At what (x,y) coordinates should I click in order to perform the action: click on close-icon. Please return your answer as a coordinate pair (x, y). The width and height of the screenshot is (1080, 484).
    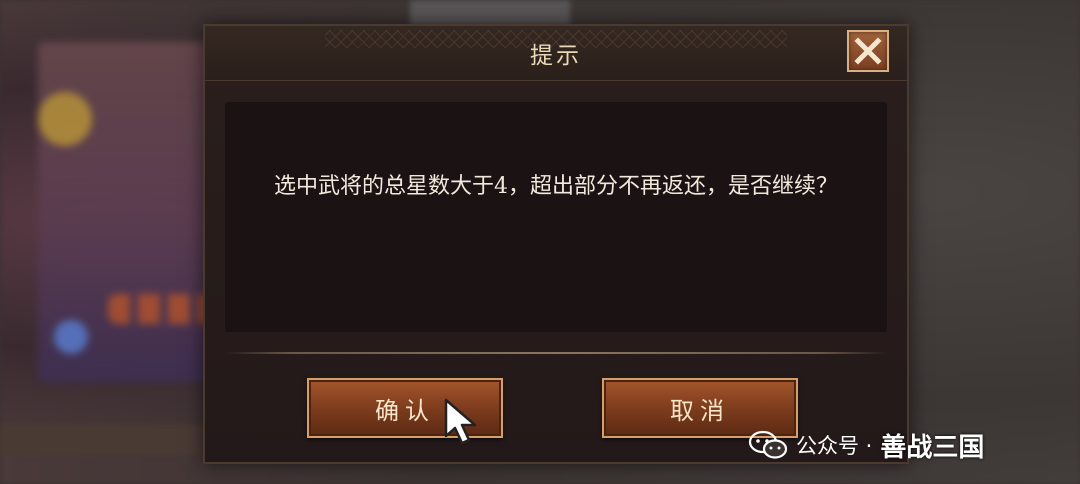
    Looking at the image, I should click on (868, 51).